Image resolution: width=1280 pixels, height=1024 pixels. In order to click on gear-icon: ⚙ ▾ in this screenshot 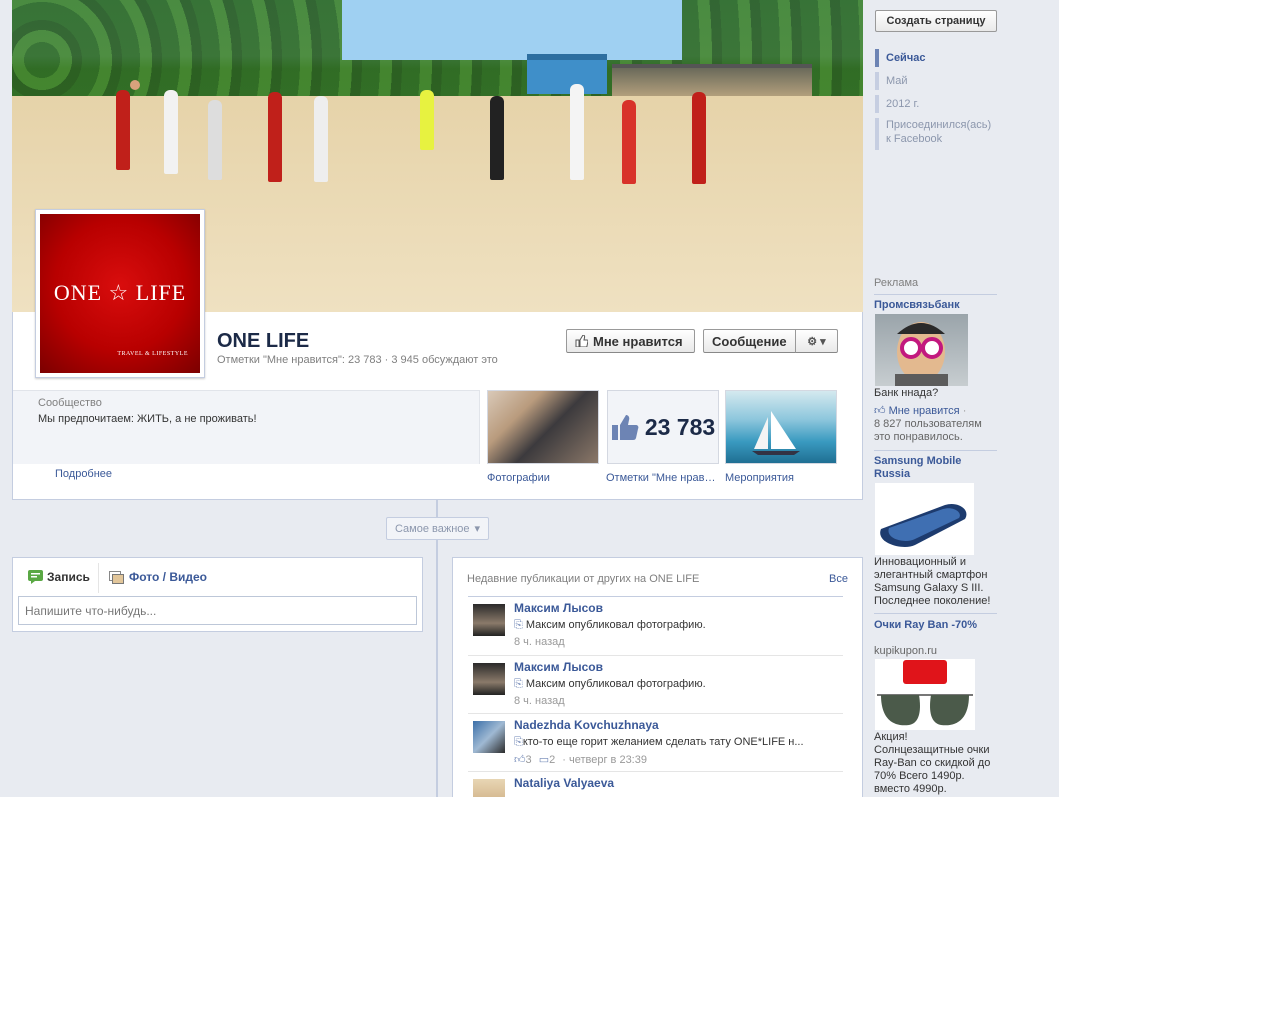, I will do `click(816, 341)`.